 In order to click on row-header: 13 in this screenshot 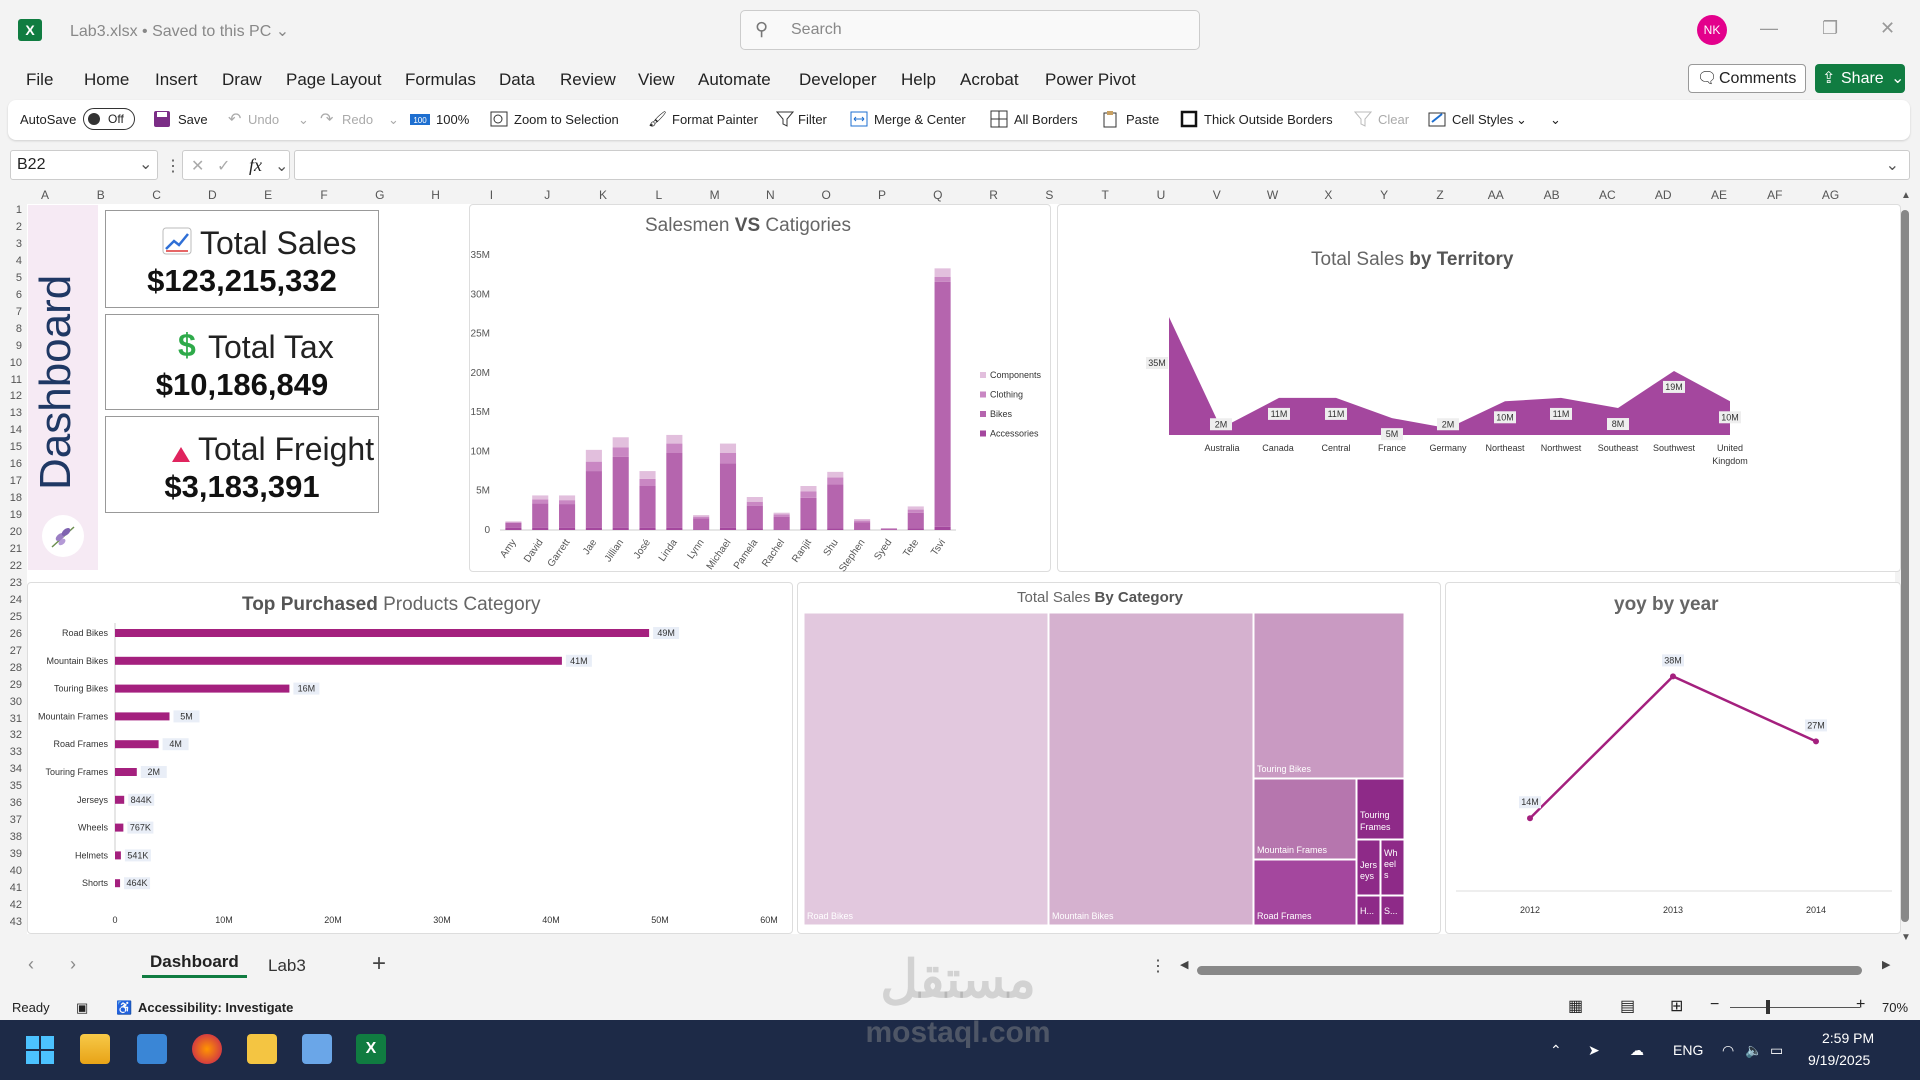, I will do `click(11, 413)`.